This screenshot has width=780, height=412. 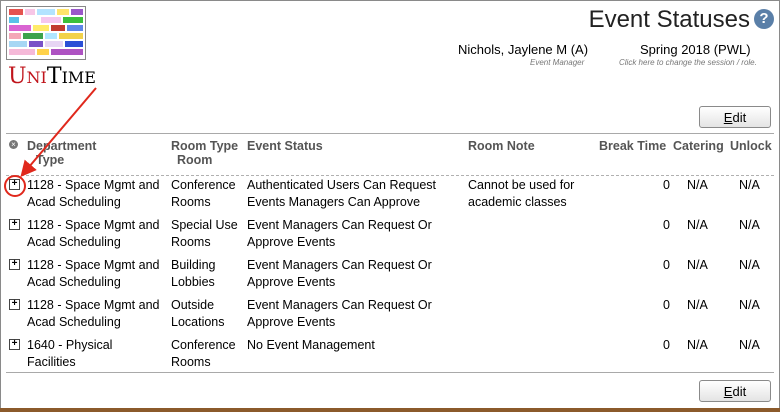 I want to click on annotation-arrow, so click(x=58, y=132).